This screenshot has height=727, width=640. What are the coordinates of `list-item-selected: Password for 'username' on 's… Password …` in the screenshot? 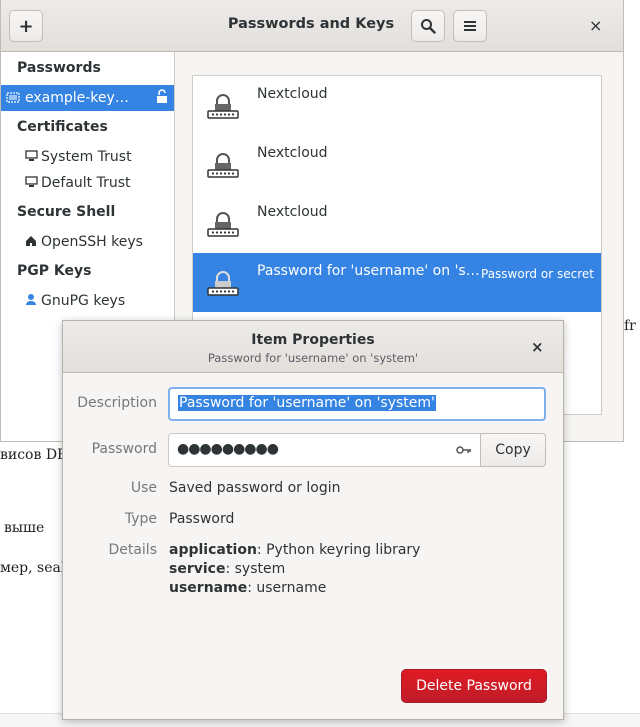 It's located at (397, 282).